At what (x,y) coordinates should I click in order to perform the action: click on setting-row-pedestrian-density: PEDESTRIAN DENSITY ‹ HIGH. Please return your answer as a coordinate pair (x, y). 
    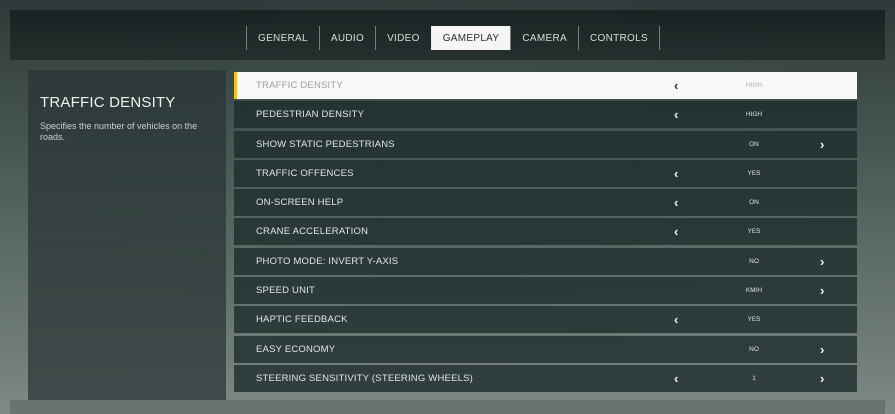
    Looking at the image, I should click on (545, 115).